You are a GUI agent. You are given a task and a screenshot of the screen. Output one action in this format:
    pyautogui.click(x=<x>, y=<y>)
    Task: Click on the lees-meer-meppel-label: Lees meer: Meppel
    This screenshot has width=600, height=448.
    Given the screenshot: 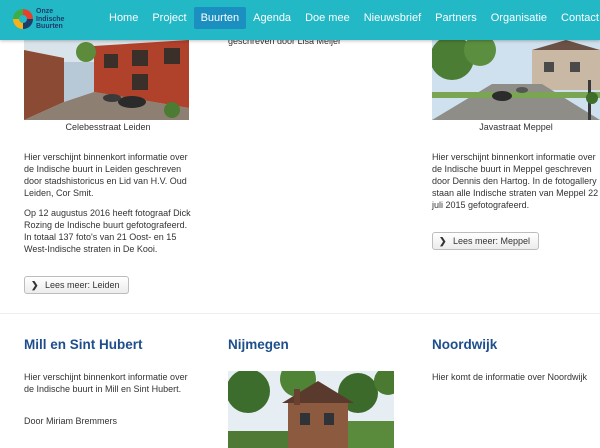 What is the action you would take?
    pyautogui.click(x=492, y=241)
    